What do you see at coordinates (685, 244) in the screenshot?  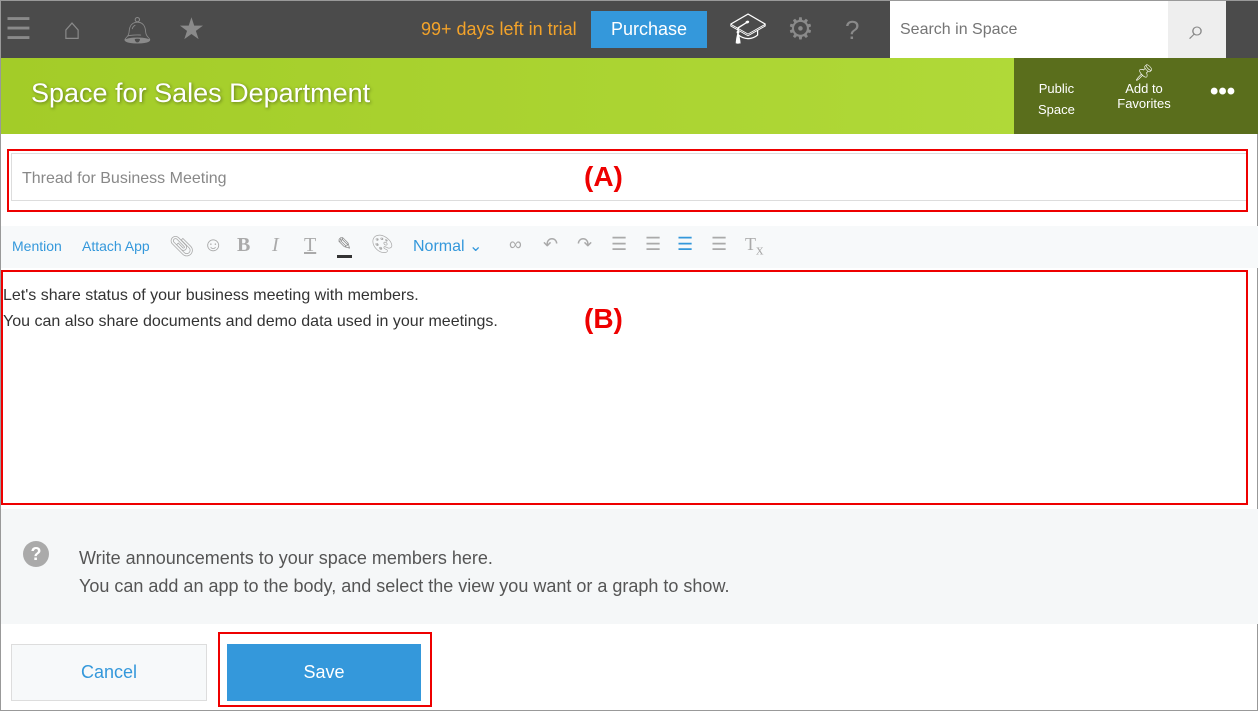 I see `align-left-icon: ☰` at bounding box center [685, 244].